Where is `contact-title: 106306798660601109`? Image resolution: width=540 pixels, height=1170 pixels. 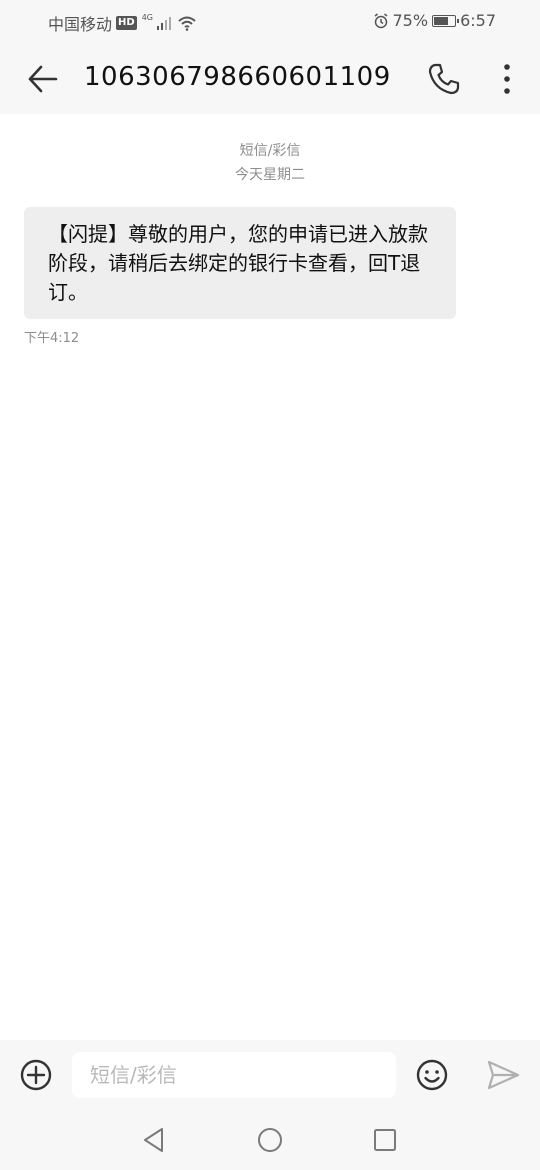
contact-title: 106306798660601109 is located at coordinates (237, 77).